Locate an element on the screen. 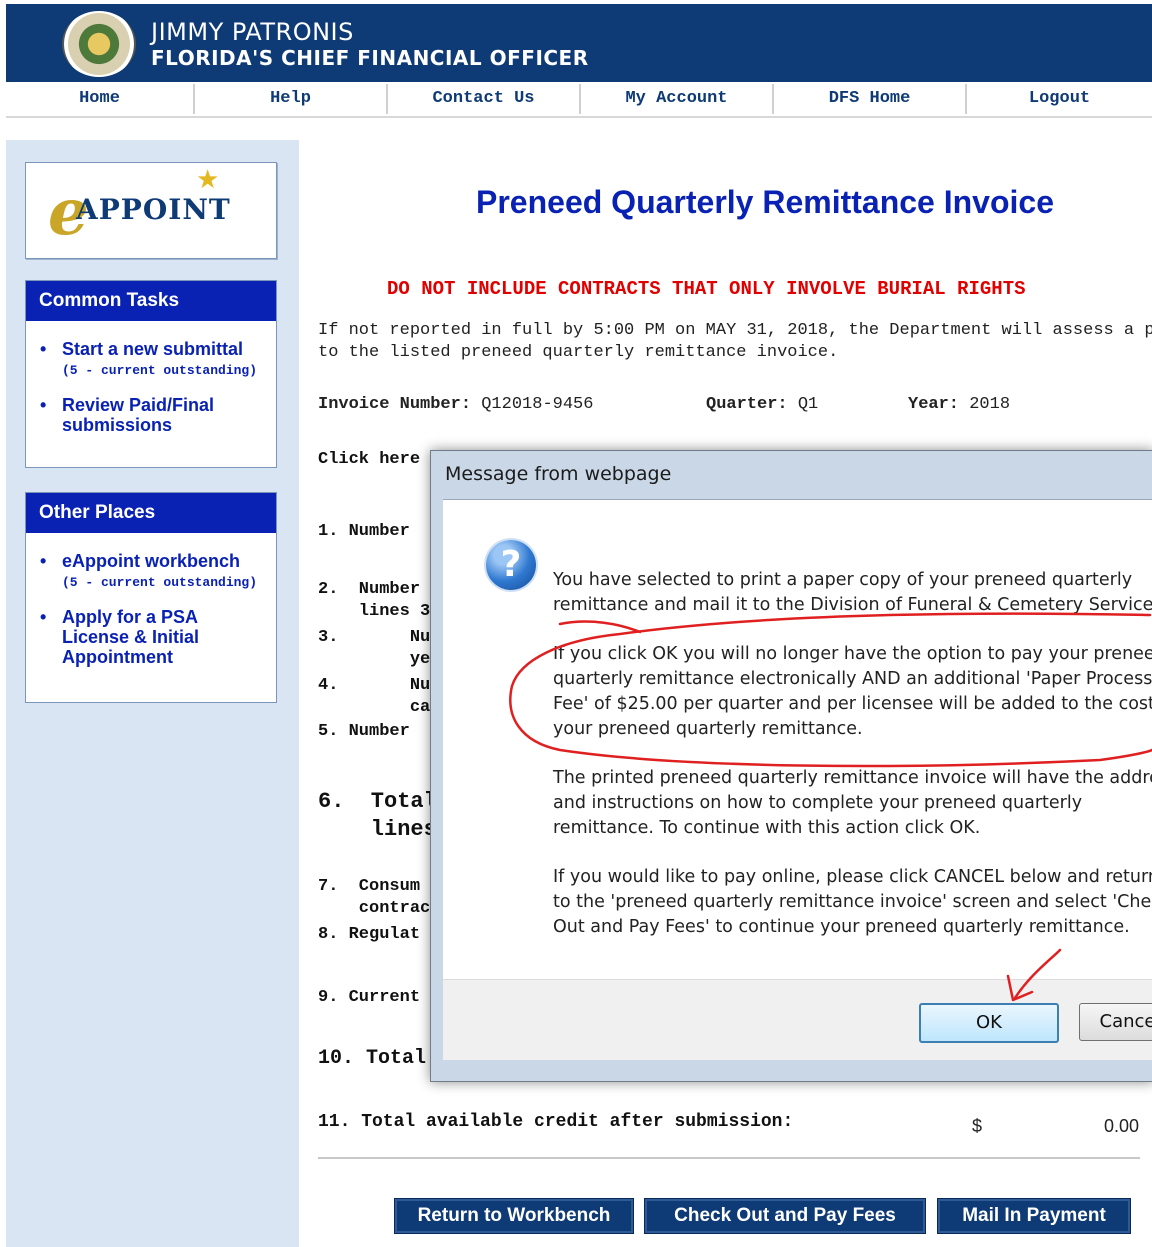  line-3: 3. Nu ye is located at coordinates (374, 649).